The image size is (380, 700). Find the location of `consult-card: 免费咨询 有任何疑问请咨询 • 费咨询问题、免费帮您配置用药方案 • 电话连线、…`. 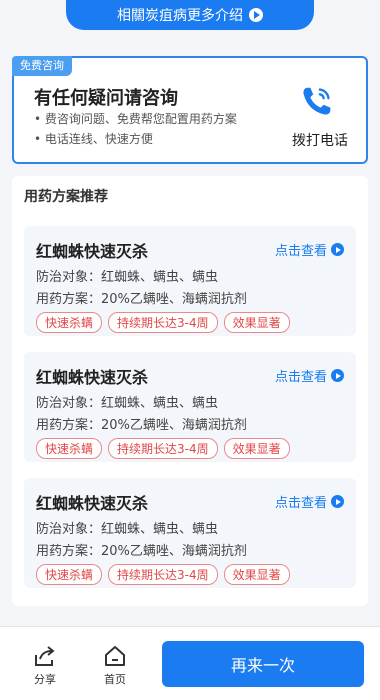

consult-card: 免费咨询 有任何疑问请咨询 • 费咨询问题、免费帮您配置用药方案 • 电话连线、… is located at coordinates (190, 110).